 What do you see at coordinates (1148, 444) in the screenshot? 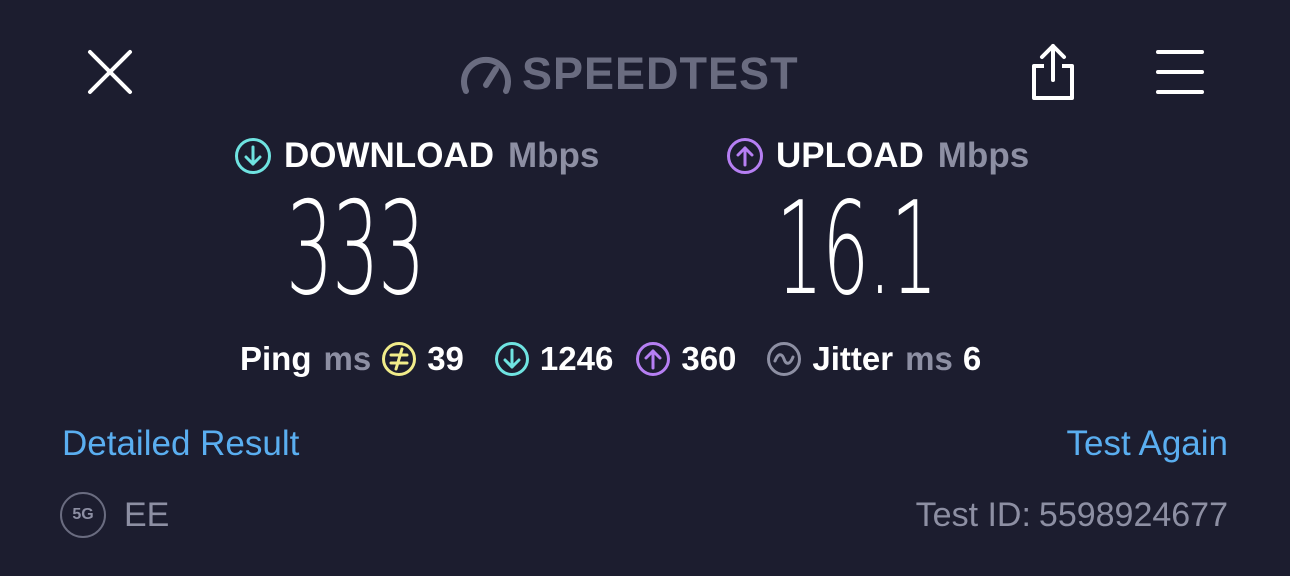
I see `test-again-link: Test Again` at bounding box center [1148, 444].